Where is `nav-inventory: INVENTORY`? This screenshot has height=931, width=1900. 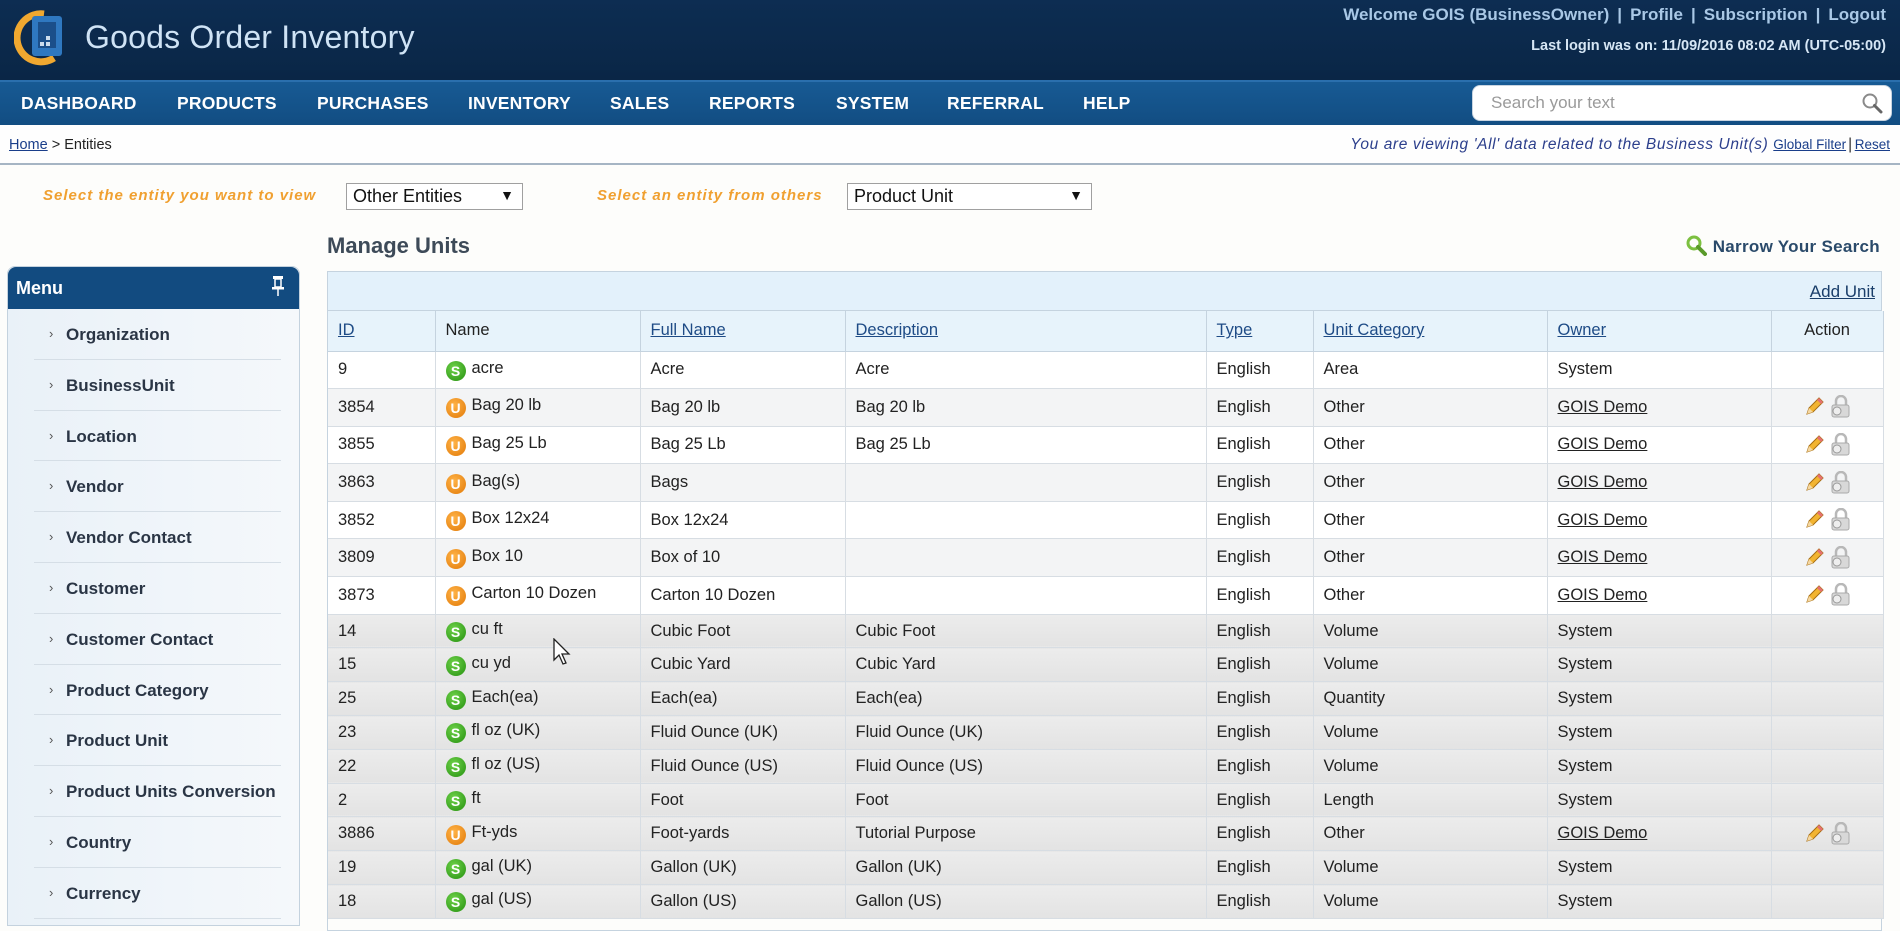 nav-inventory: INVENTORY is located at coordinates (519, 103).